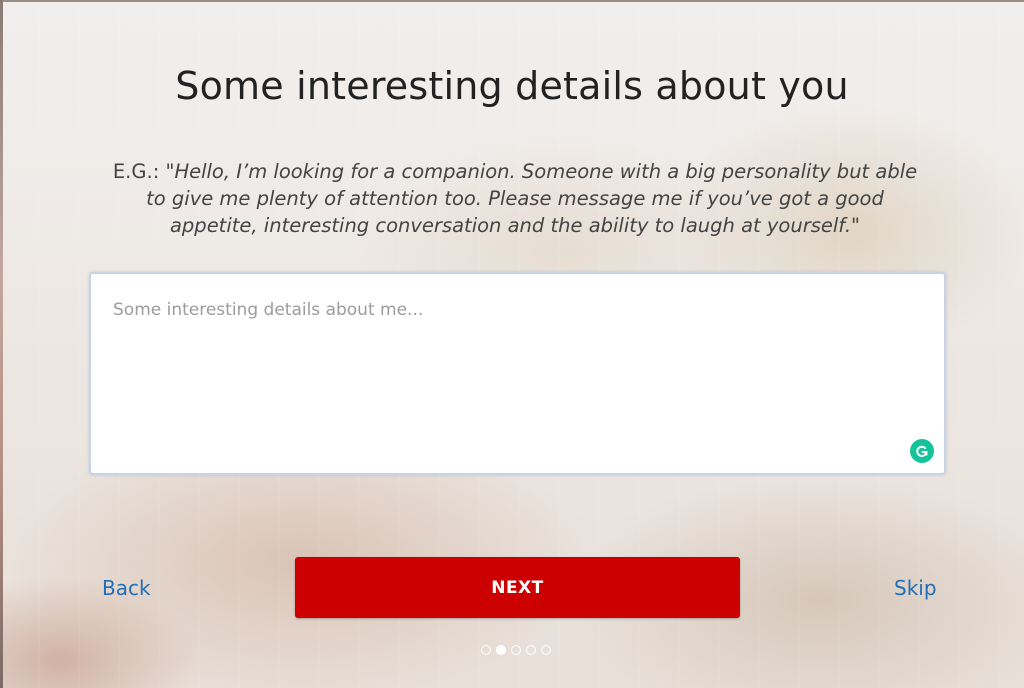 This screenshot has height=688, width=1024. I want to click on back-link: Back, so click(126, 588).